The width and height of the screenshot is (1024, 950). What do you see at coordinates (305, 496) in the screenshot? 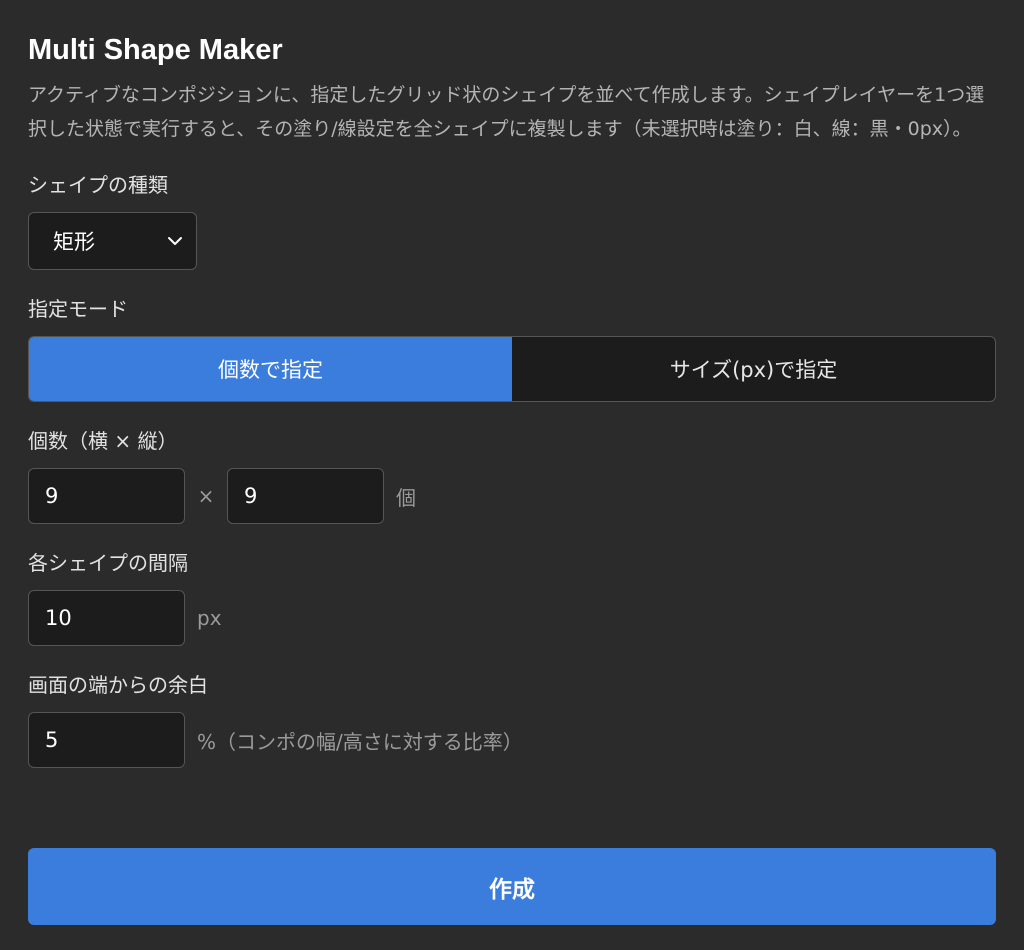
I see `count-y-input: 9` at bounding box center [305, 496].